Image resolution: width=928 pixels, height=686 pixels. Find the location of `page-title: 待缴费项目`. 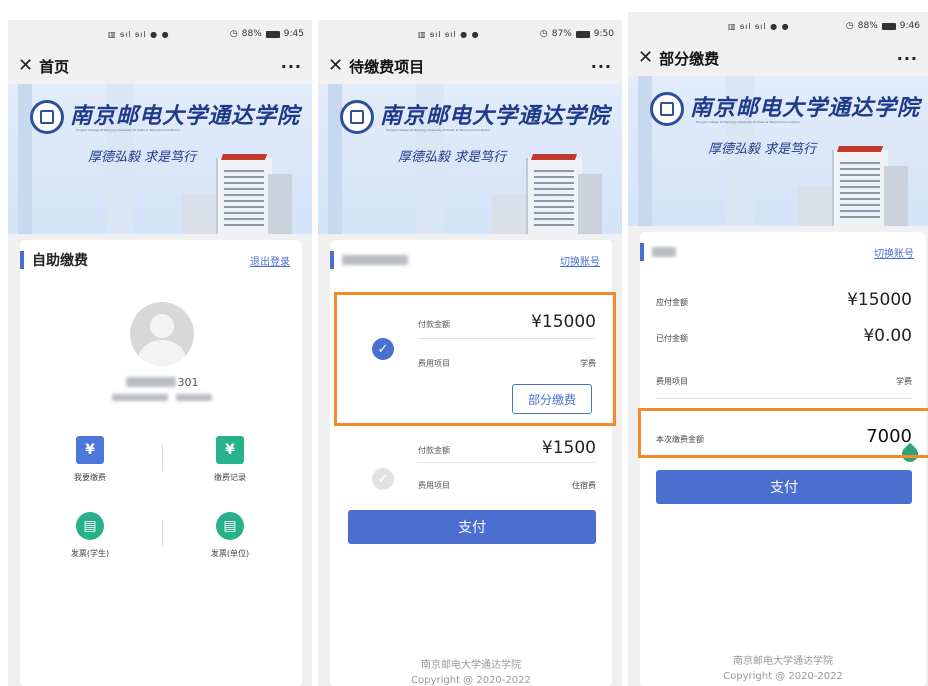

page-title: 待缴费项目 is located at coordinates (387, 66).